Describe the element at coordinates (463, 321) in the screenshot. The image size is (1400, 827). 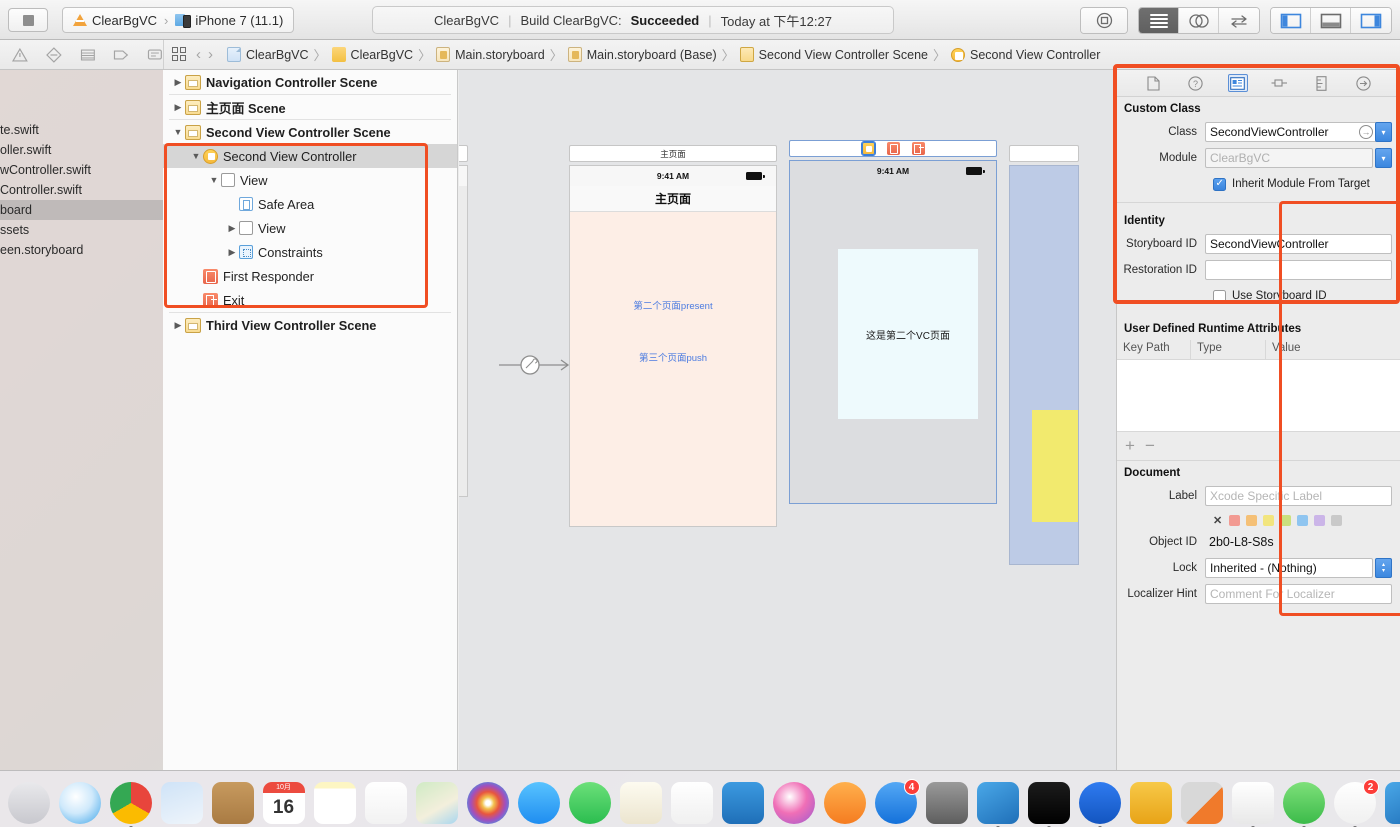
I see `first-view-controller-partial` at that location.